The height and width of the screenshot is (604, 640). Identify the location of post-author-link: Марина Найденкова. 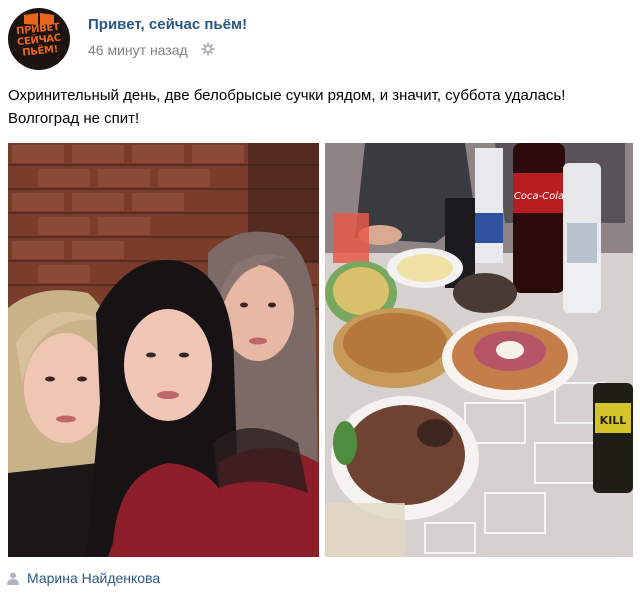
(93, 578).